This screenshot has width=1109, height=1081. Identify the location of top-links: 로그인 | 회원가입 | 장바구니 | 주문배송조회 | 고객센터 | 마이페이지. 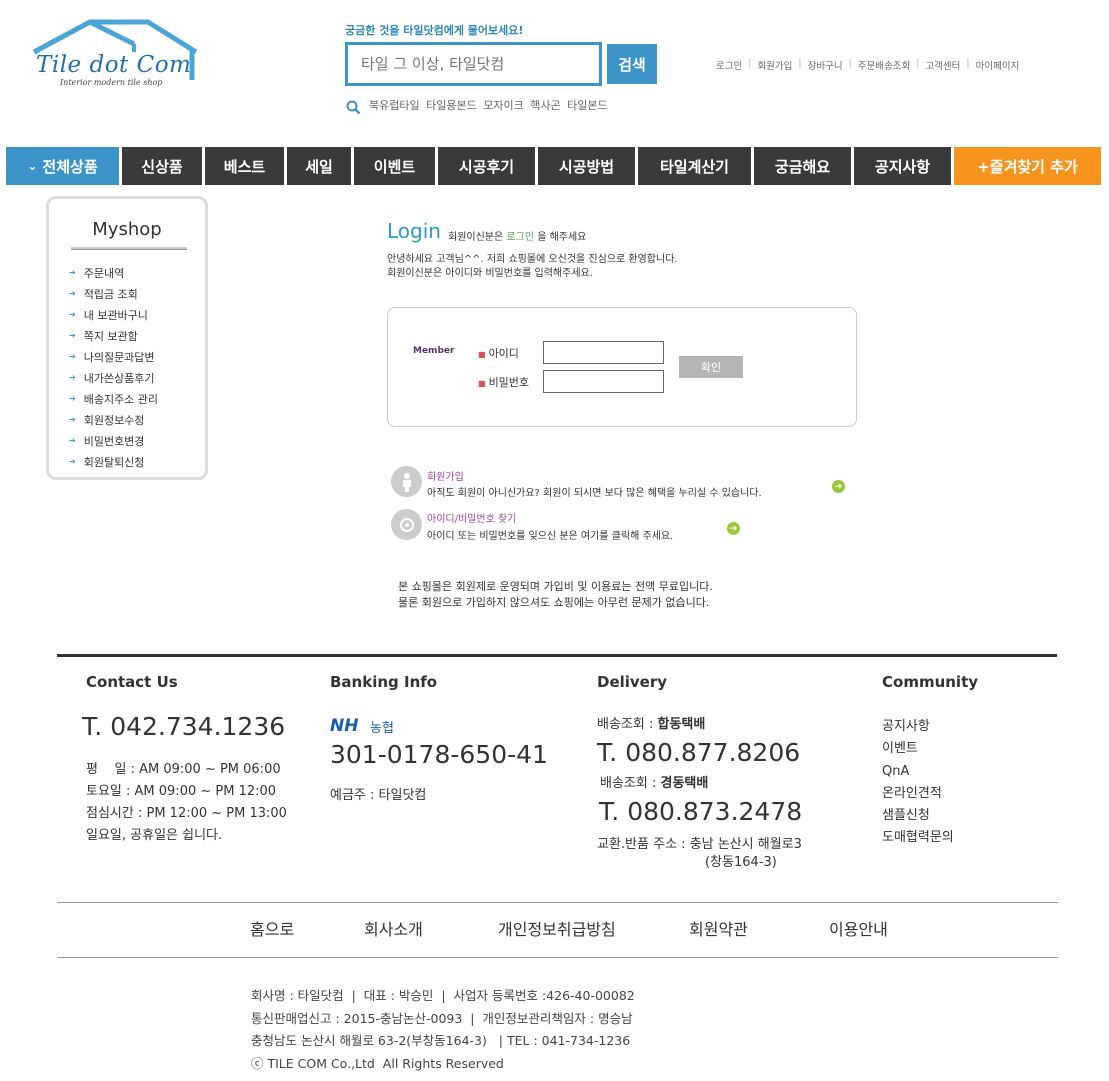
(868, 65).